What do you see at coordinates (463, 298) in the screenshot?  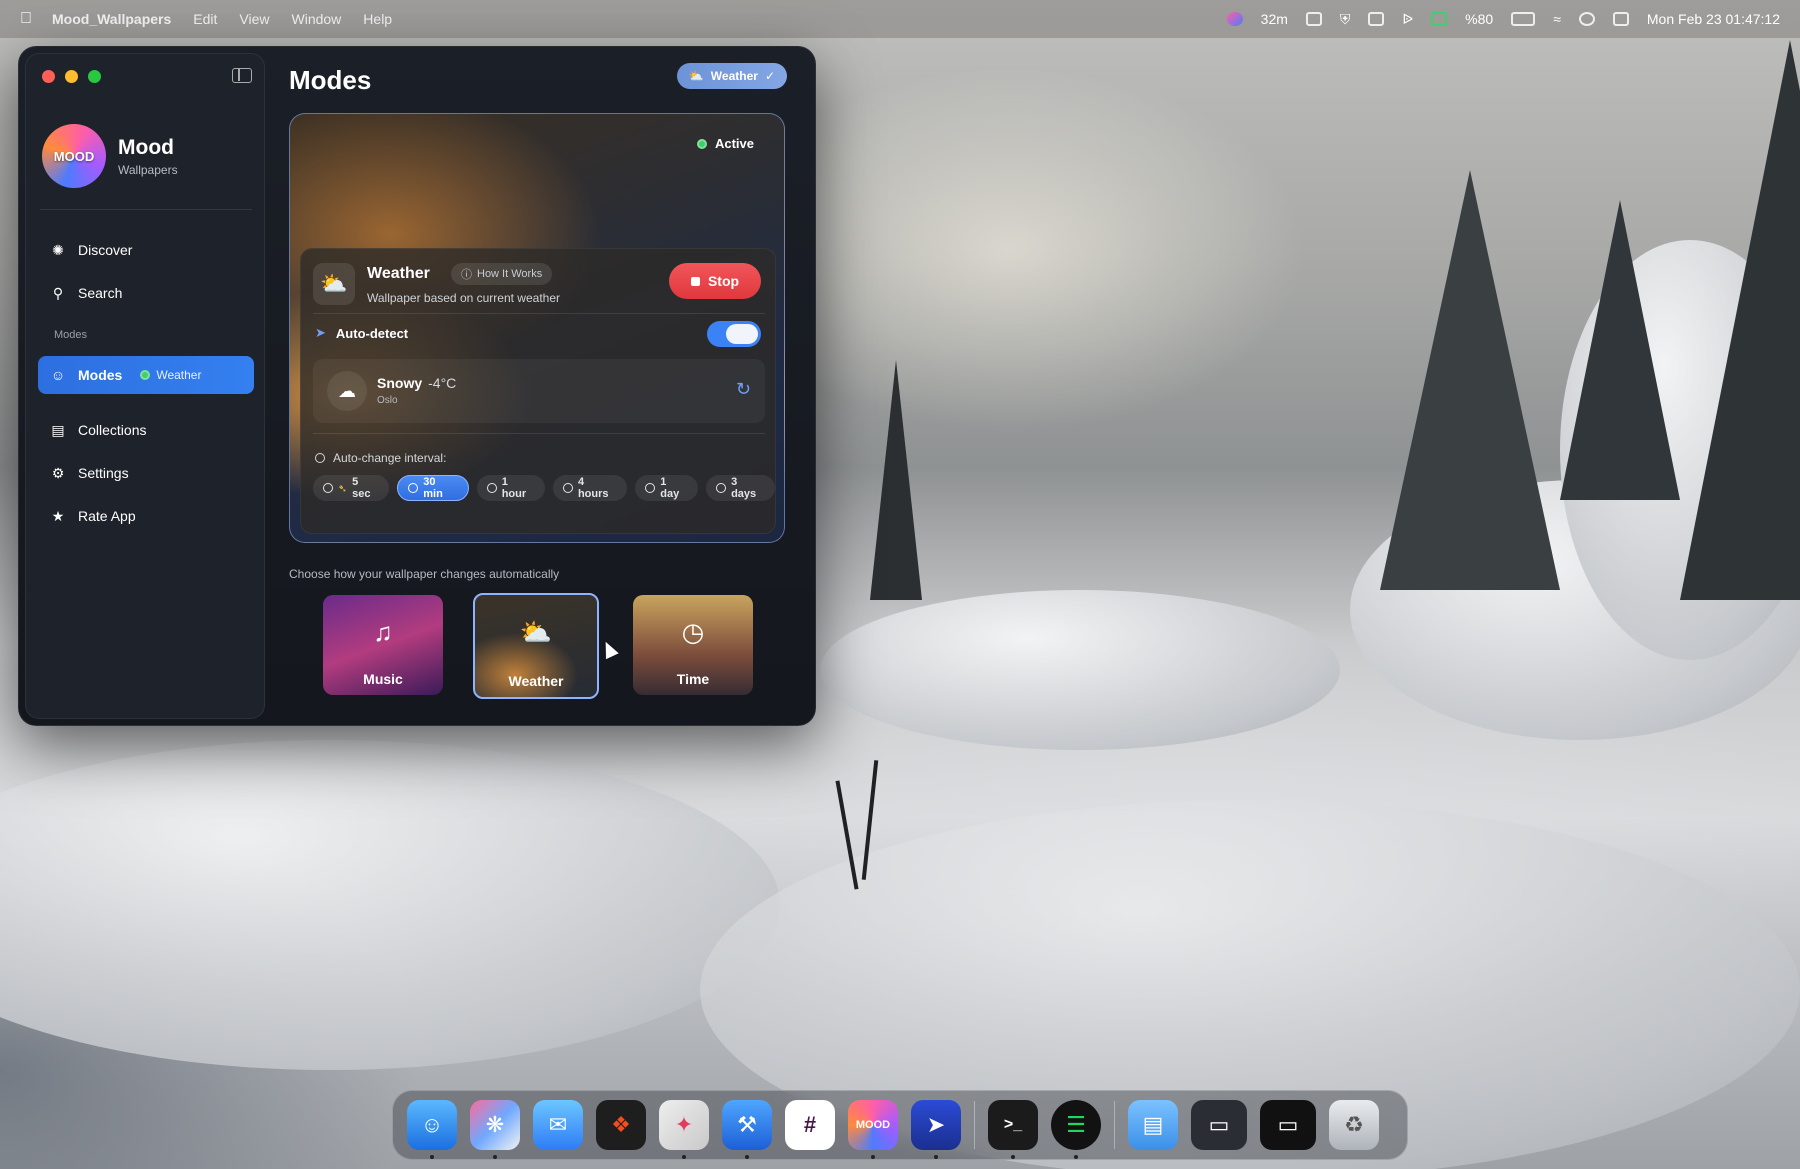 I see `mode-subtitle: Wallpaper based on current weather` at bounding box center [463, 298].